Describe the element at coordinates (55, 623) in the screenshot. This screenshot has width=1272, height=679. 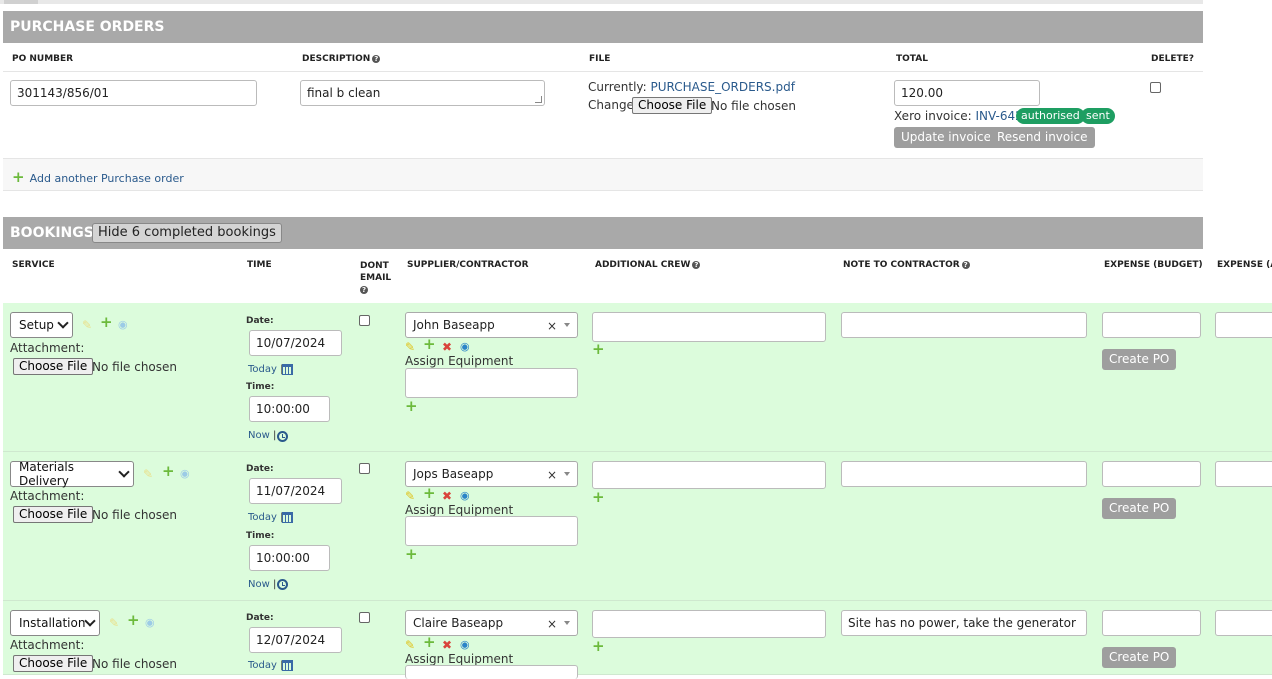
I see `service-select: Installation` at that location.